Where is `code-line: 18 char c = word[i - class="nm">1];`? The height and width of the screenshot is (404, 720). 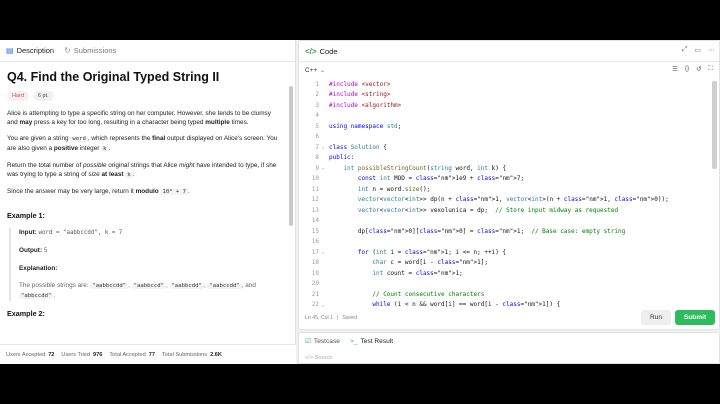 code-line: 18 char c = word[i - class="nm">1]; is located at coordinates (509, 263).